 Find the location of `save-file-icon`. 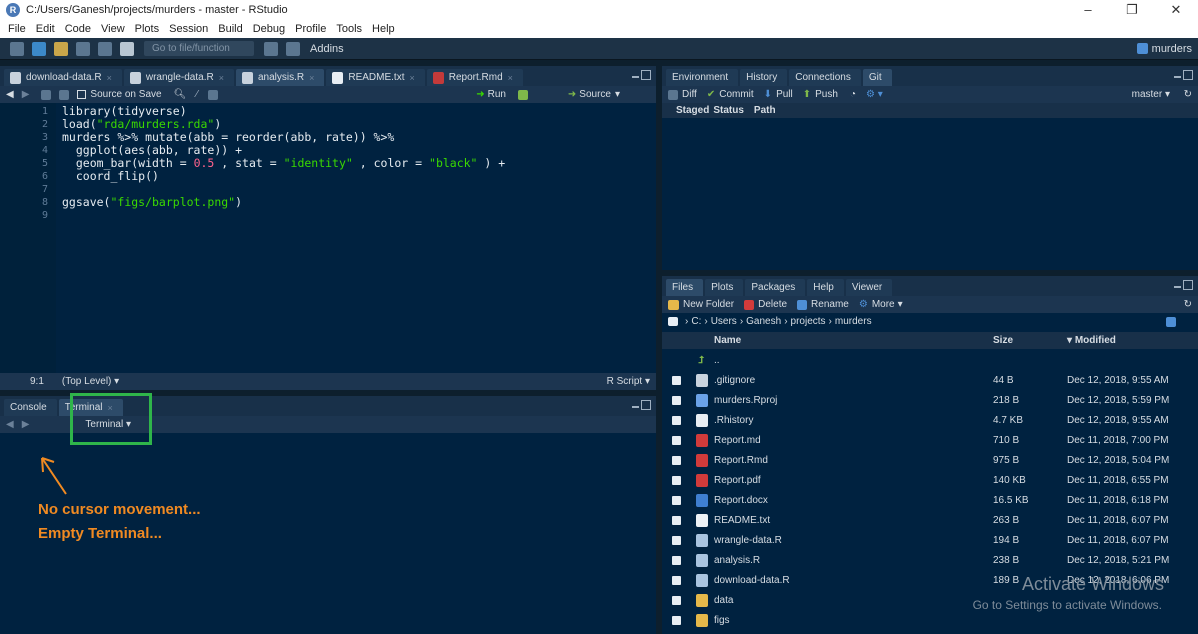

save-file-icon is located at coordinates (64, 94).